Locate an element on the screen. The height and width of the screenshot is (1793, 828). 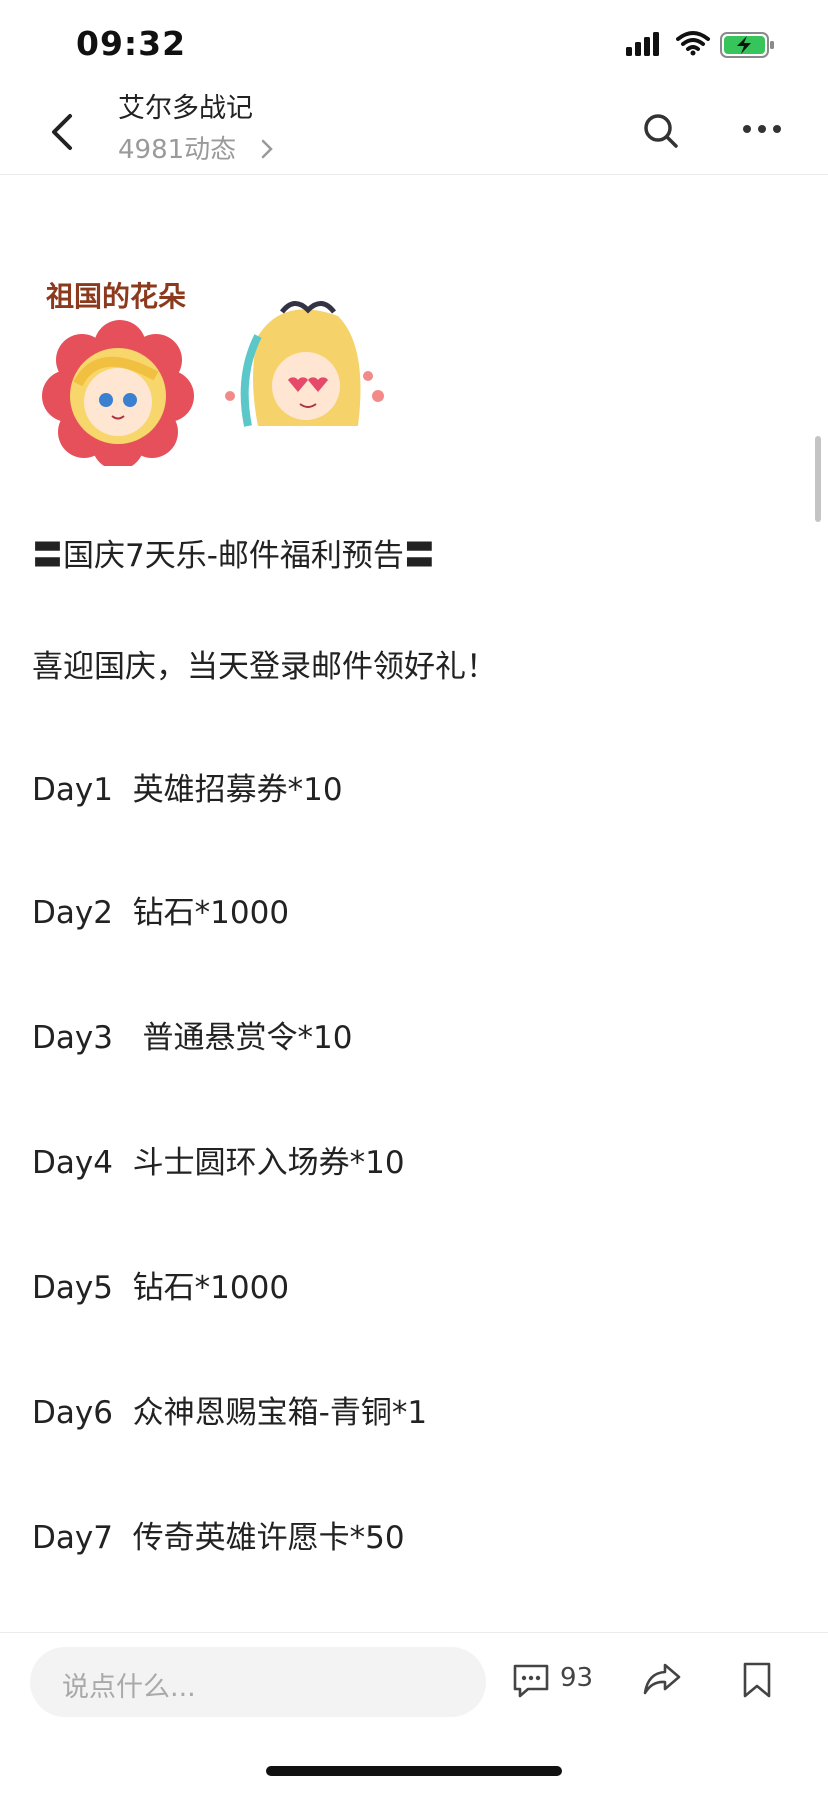
header-bar: 艾尔多战记 4981动态 is located at coordinates (414, 127).